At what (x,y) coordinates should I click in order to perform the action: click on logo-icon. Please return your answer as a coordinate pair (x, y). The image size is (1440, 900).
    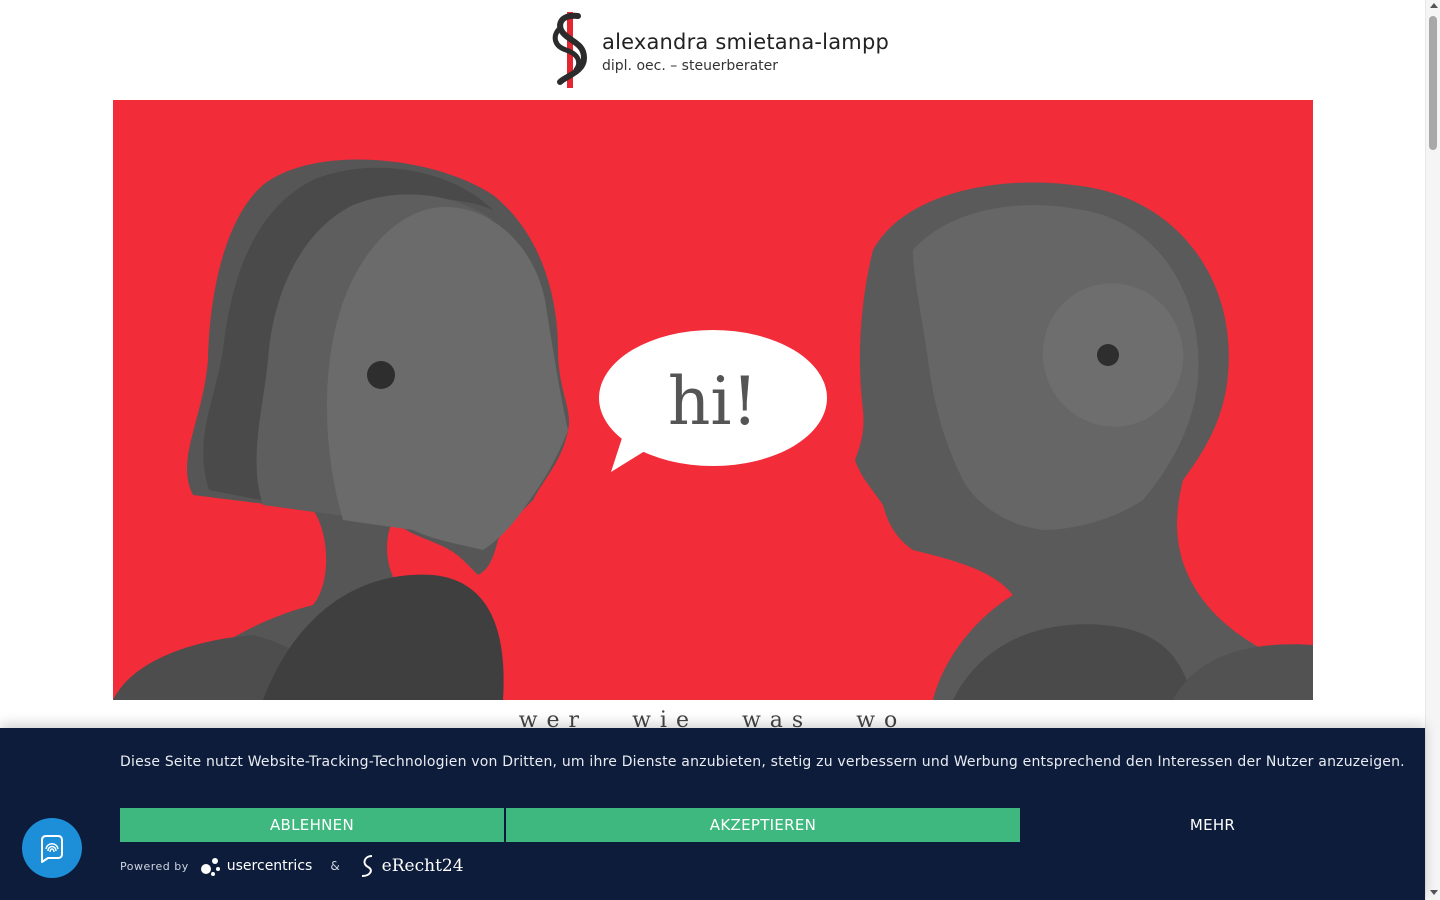
    Looking at the image, I should click on (570, 50).